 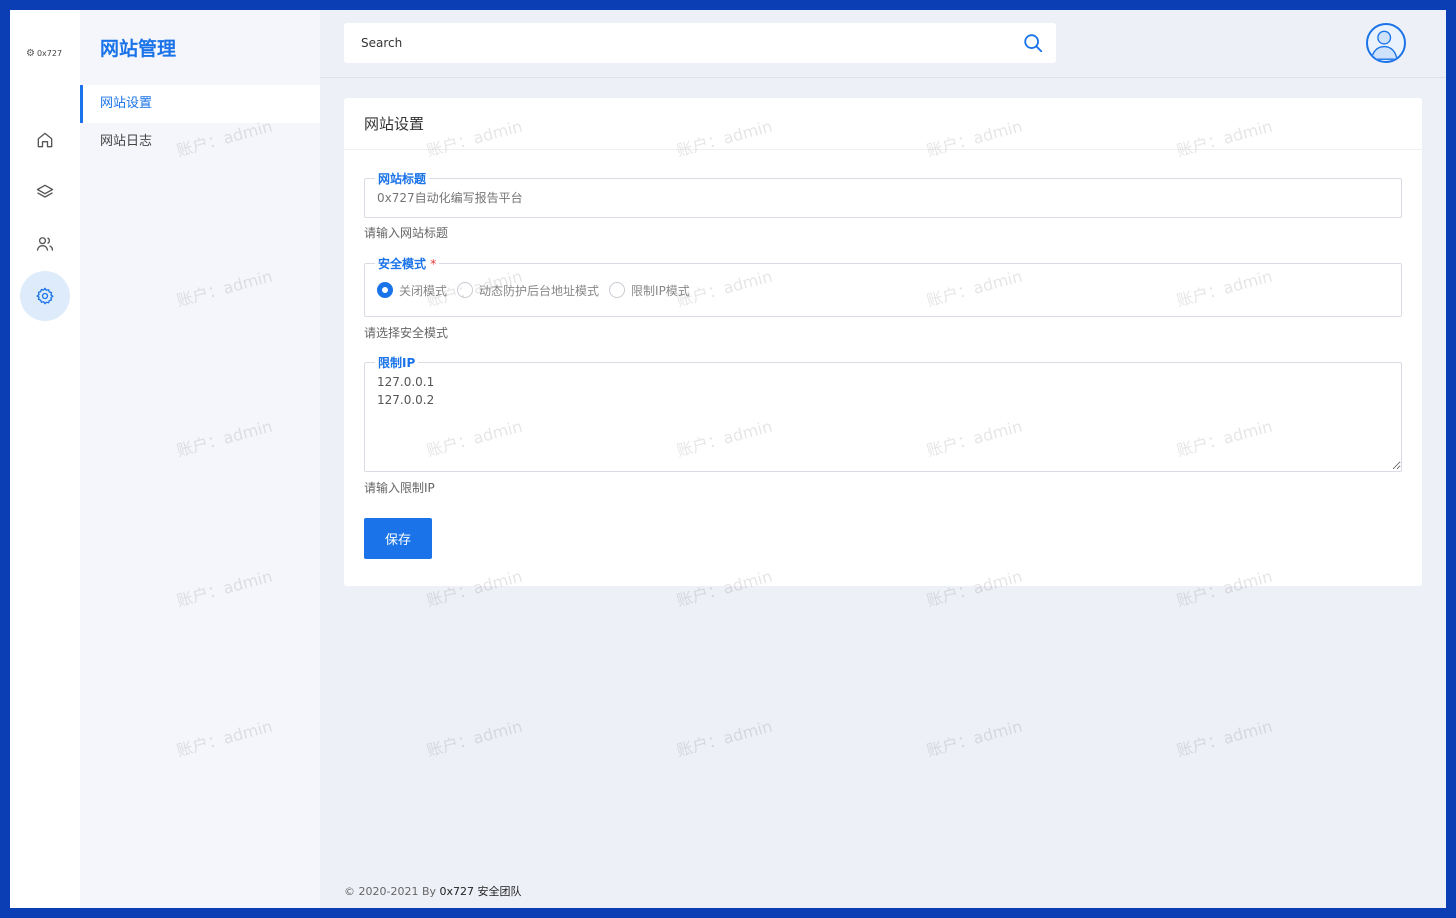 I want to click on site-title-fieldset: 网站标题, so click(x=883, y=194).